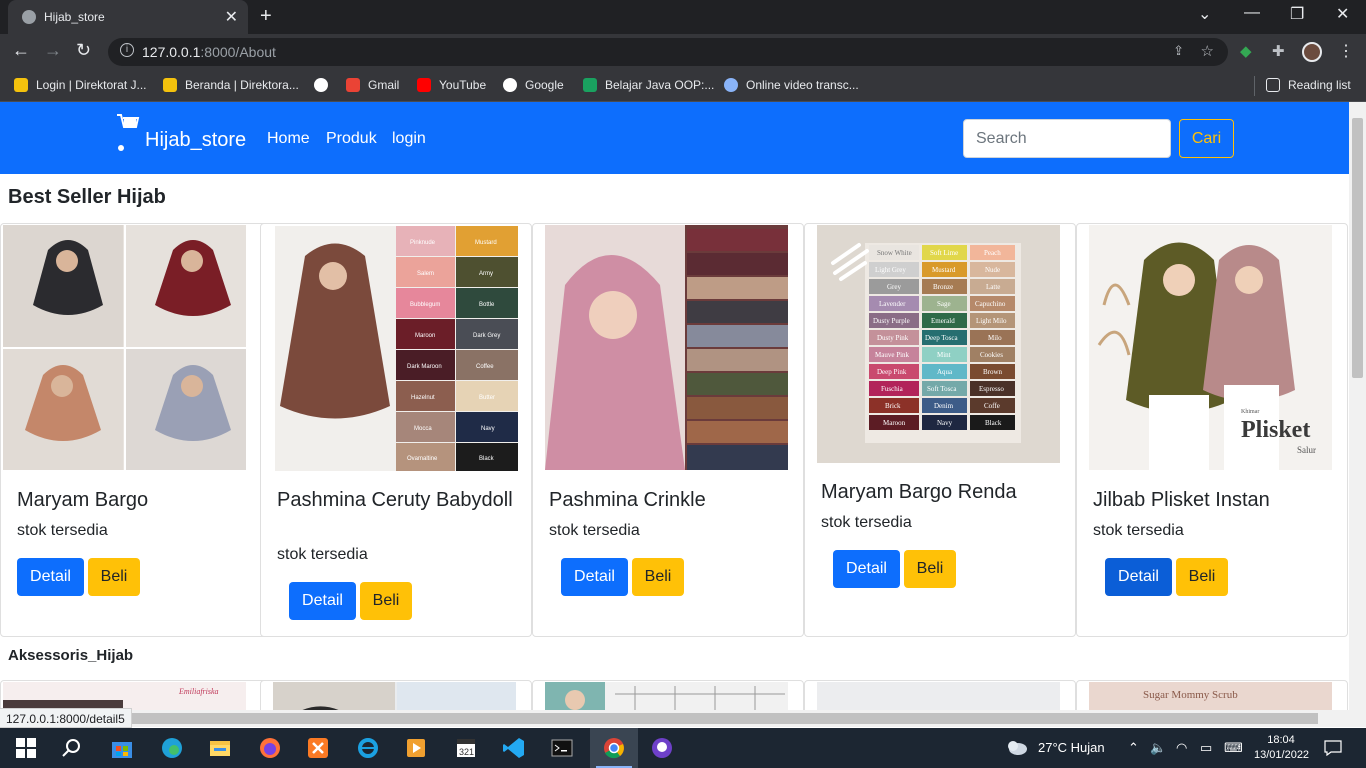 The width and height of the screenshot is (1366, 768). Describe the element at coordinates (231, 17) in the screenshot. I see `close-tab-icon: ✕` at that location.